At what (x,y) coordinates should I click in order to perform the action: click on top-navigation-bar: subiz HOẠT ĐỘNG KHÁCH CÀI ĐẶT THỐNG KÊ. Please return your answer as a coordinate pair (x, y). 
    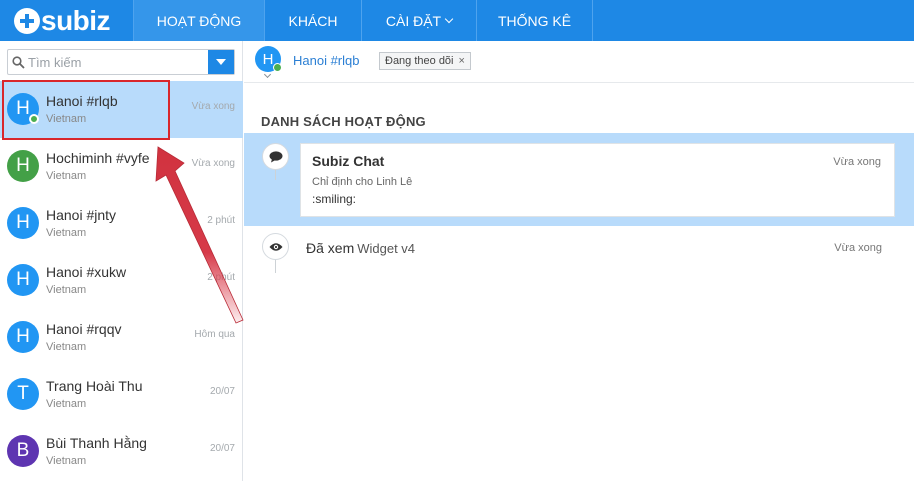
    Looking at the image, I should click on (457, 20).